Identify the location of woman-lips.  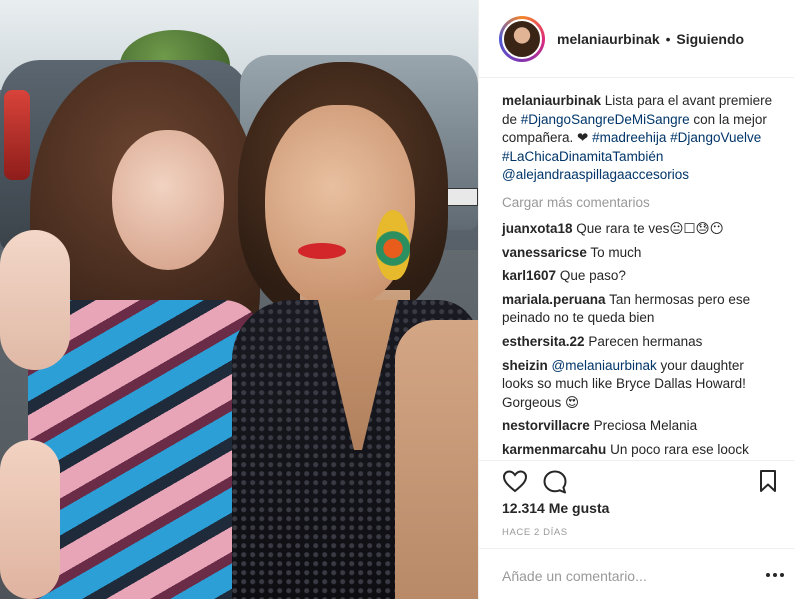
(322, 251).